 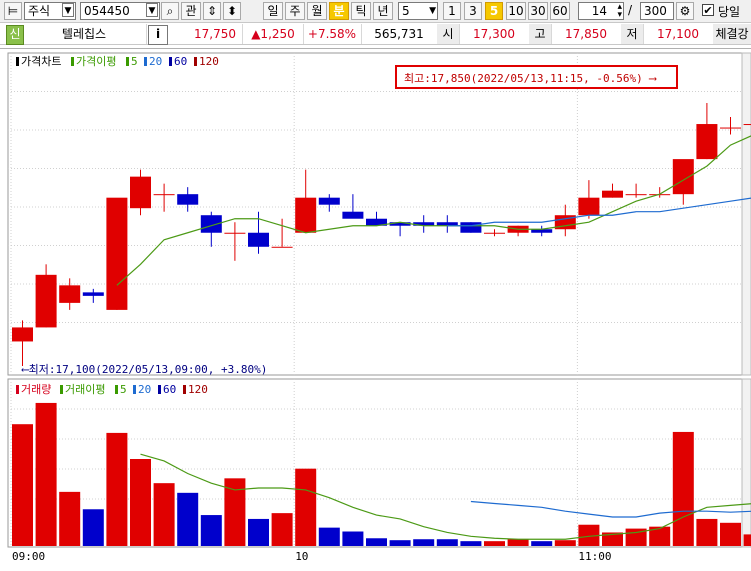 What do you see at coordinates (630, 10) in the screenshot?
I see `slash: /` at bounding box center [630, 10].